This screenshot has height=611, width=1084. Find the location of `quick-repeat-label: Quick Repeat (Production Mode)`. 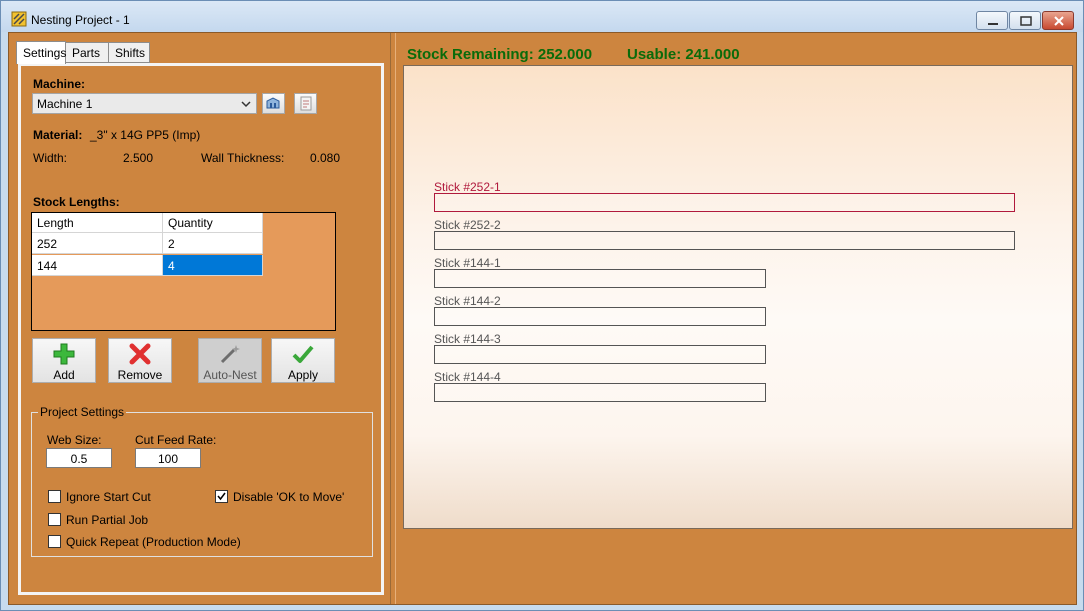

quick-repeat-label: Quick Repeat (Production Mode) is located at coordinates (153, 542).